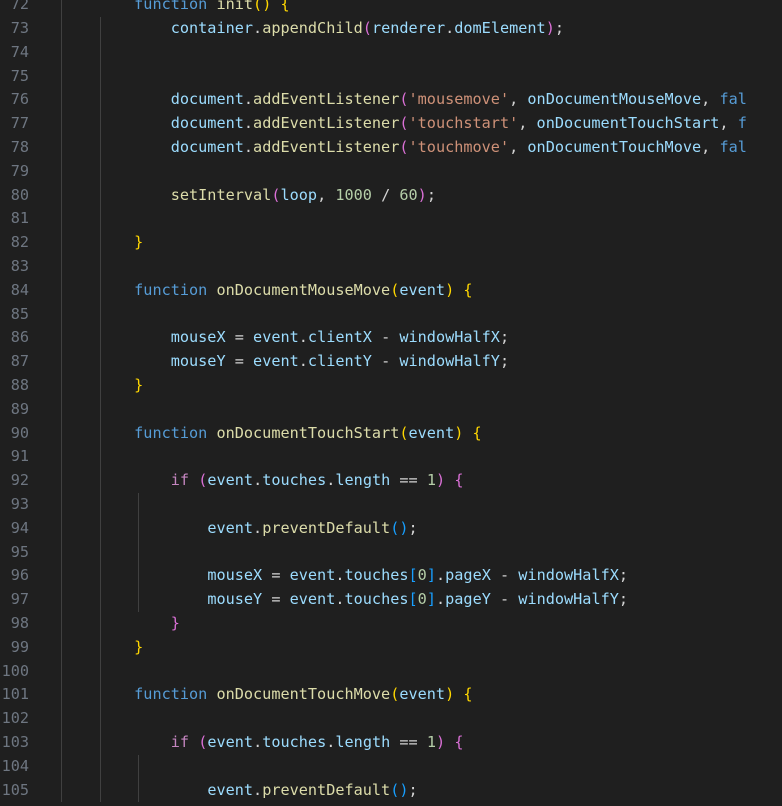  I want to click on code-token: function, so click(171, 7).